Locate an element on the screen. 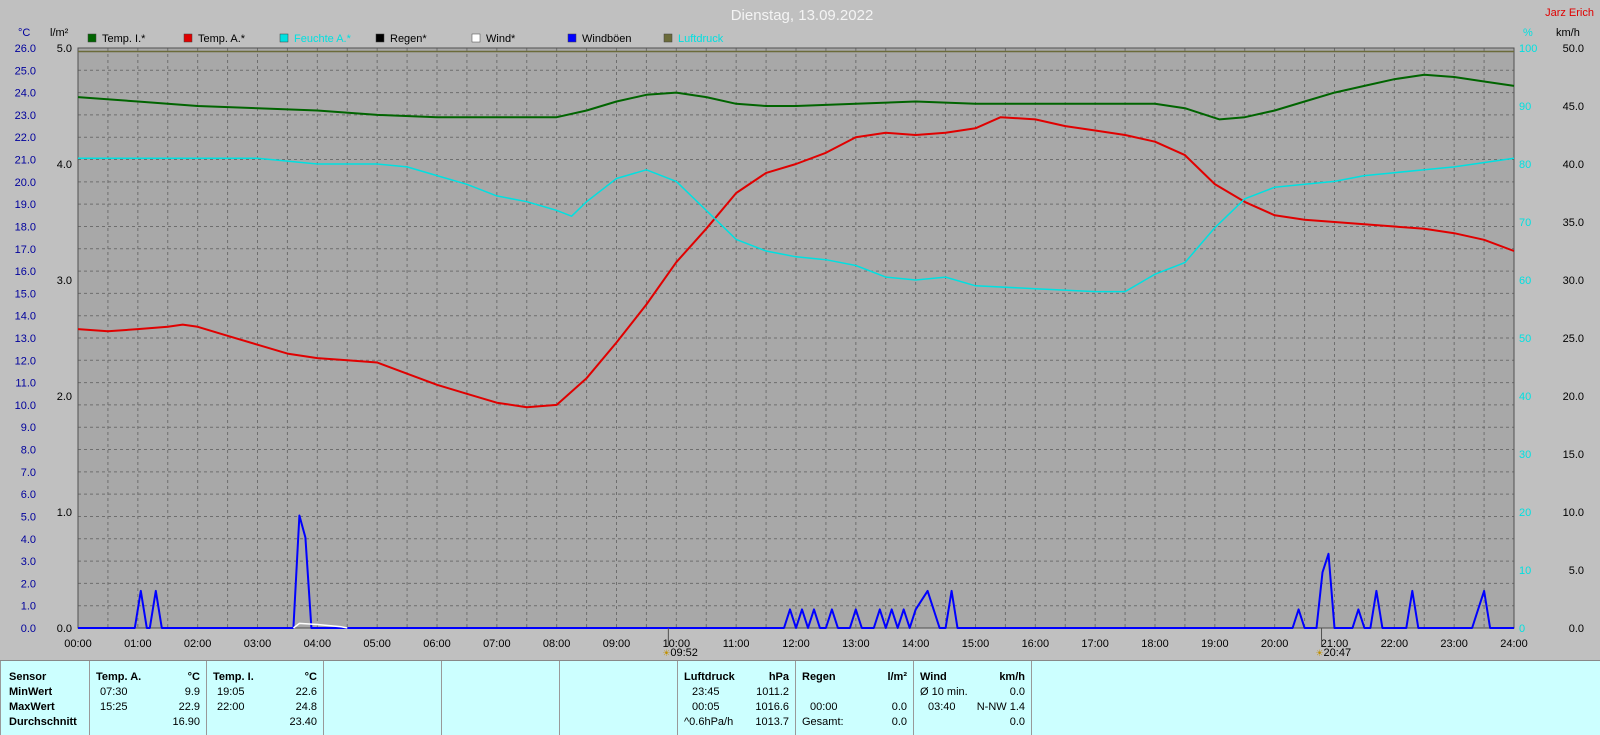 The width and height of the screenshot is (1600, 735). humidity-tick-label: 80 is located at coordinates (1525, 165).